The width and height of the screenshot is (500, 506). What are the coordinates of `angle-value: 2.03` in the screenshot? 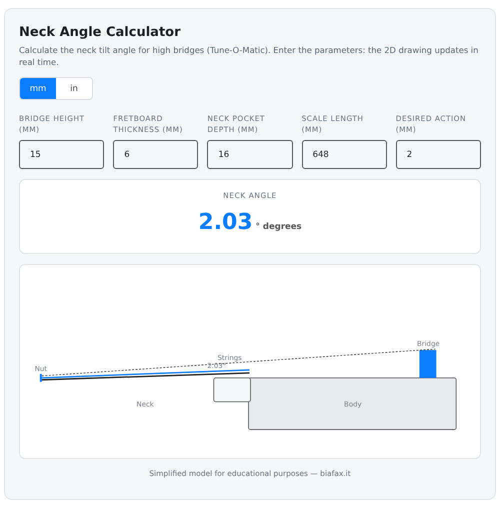 It's located at (225, 222).